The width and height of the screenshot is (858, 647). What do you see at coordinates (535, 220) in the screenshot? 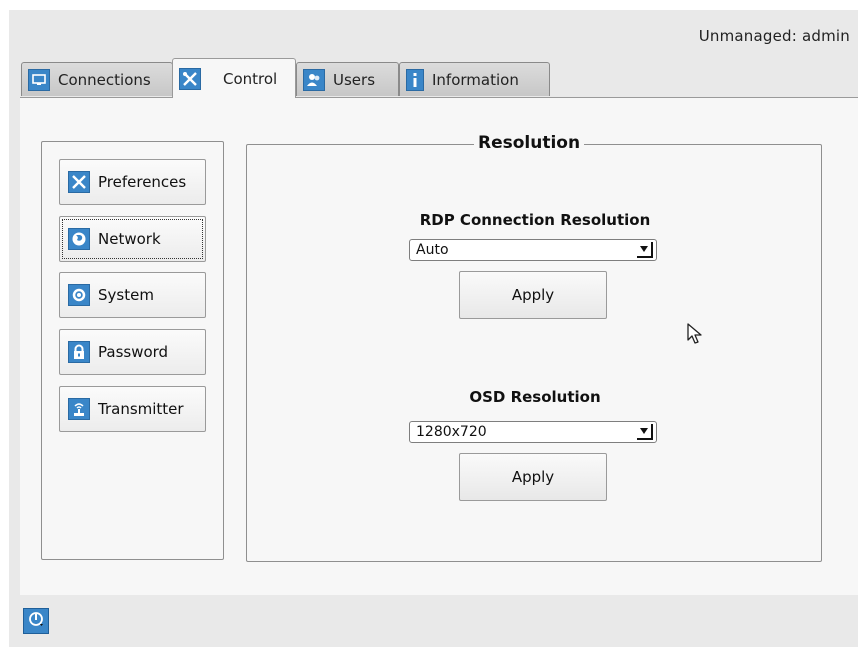
I see `rdp-resolution-label: RDP Connection Resolution` at bounding box center [535, 220].